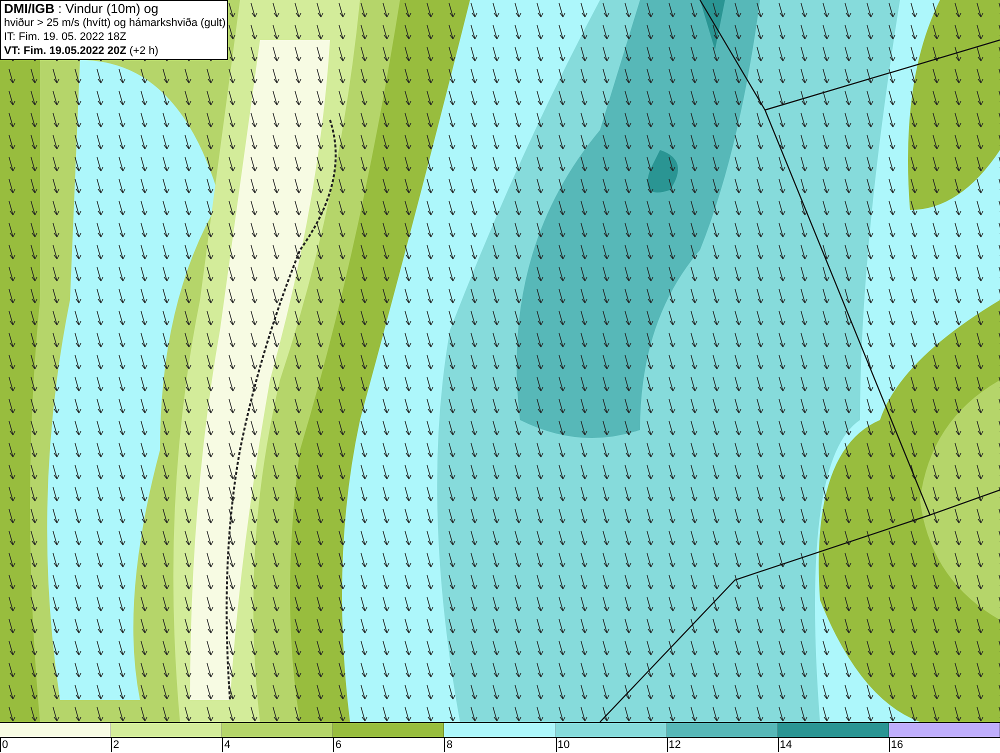 This screenshot has height=753, width=1000. I want to click on info-text: DMI/IGB : Vindur (10m) og, so click(82, 9).